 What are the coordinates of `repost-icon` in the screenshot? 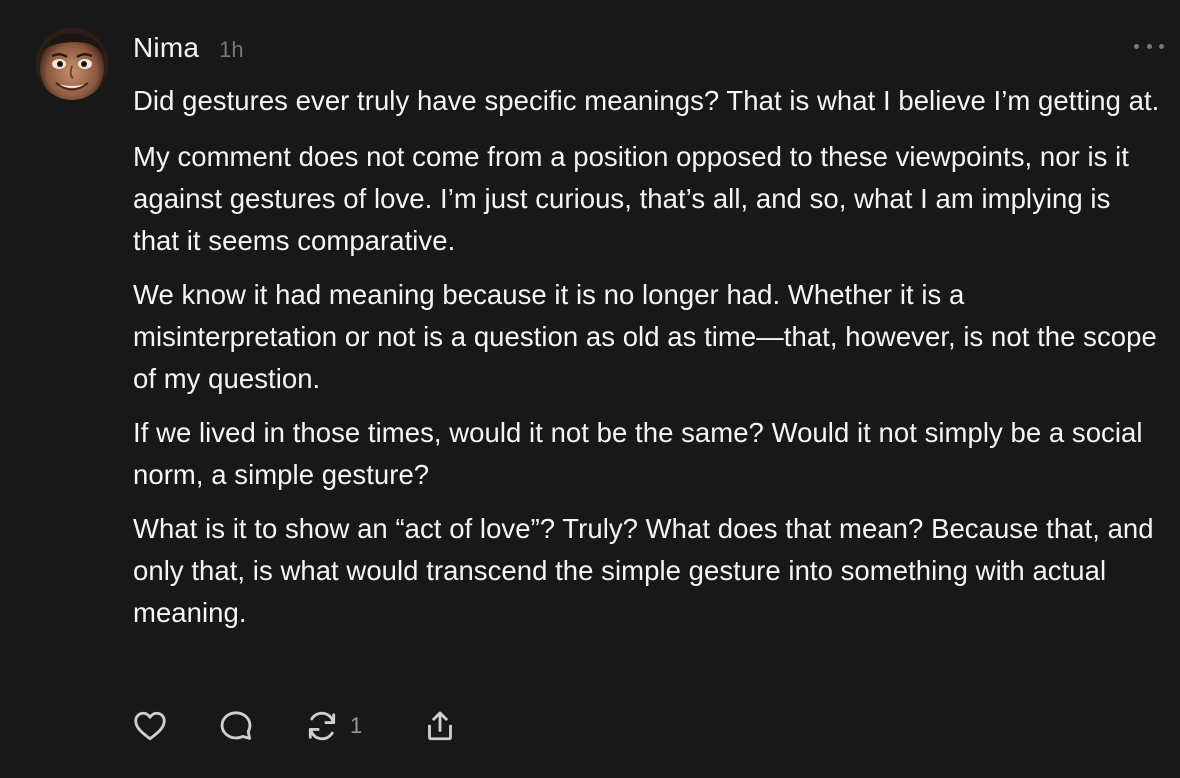 It's located at (322, 726).